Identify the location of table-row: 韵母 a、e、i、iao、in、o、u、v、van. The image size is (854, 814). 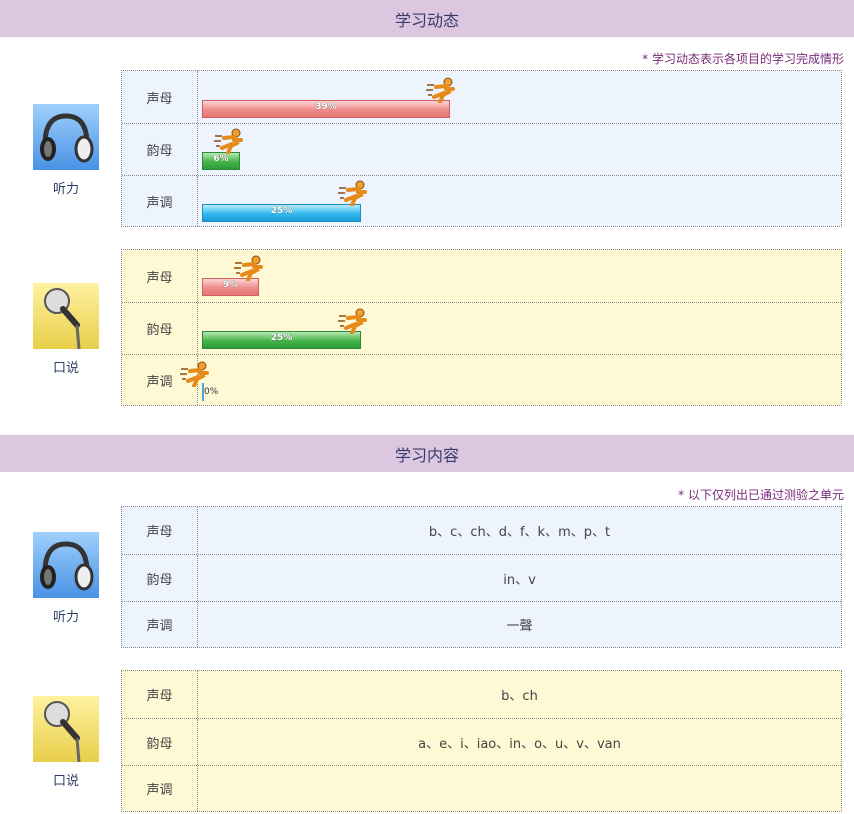
(481, 741).